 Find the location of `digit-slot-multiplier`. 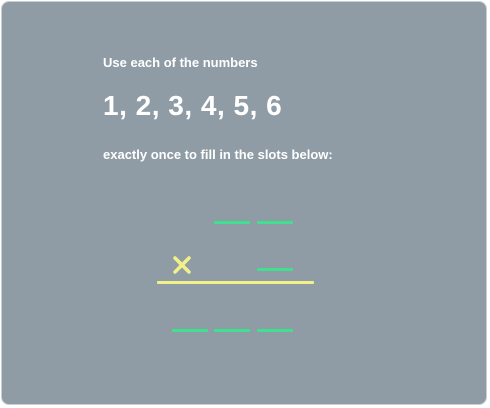

digit-slot-multiplier is located at coordinates (275, 269).